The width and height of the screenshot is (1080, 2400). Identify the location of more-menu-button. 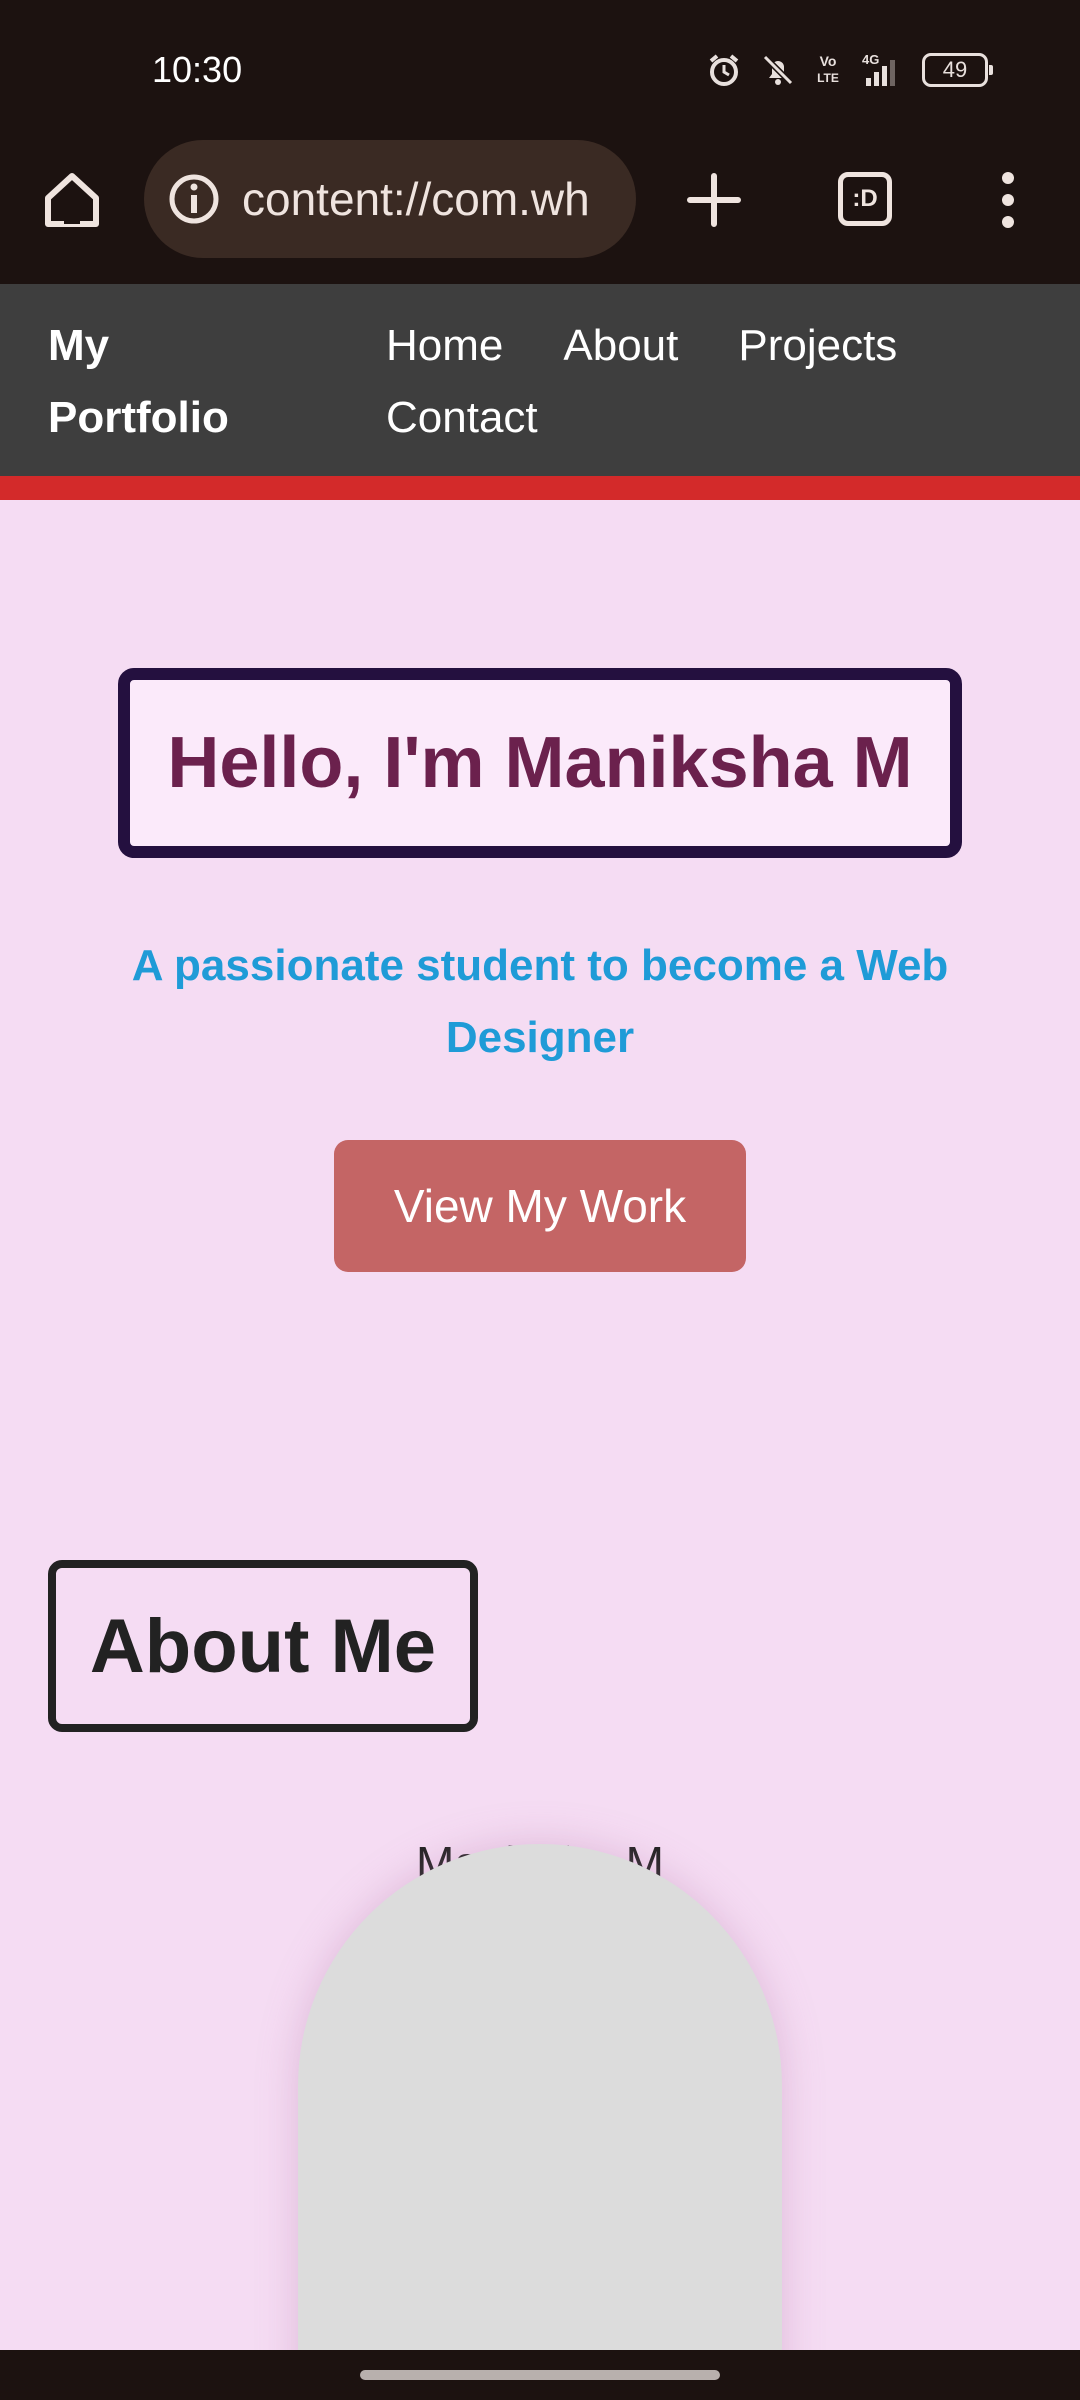
(1008, 200).